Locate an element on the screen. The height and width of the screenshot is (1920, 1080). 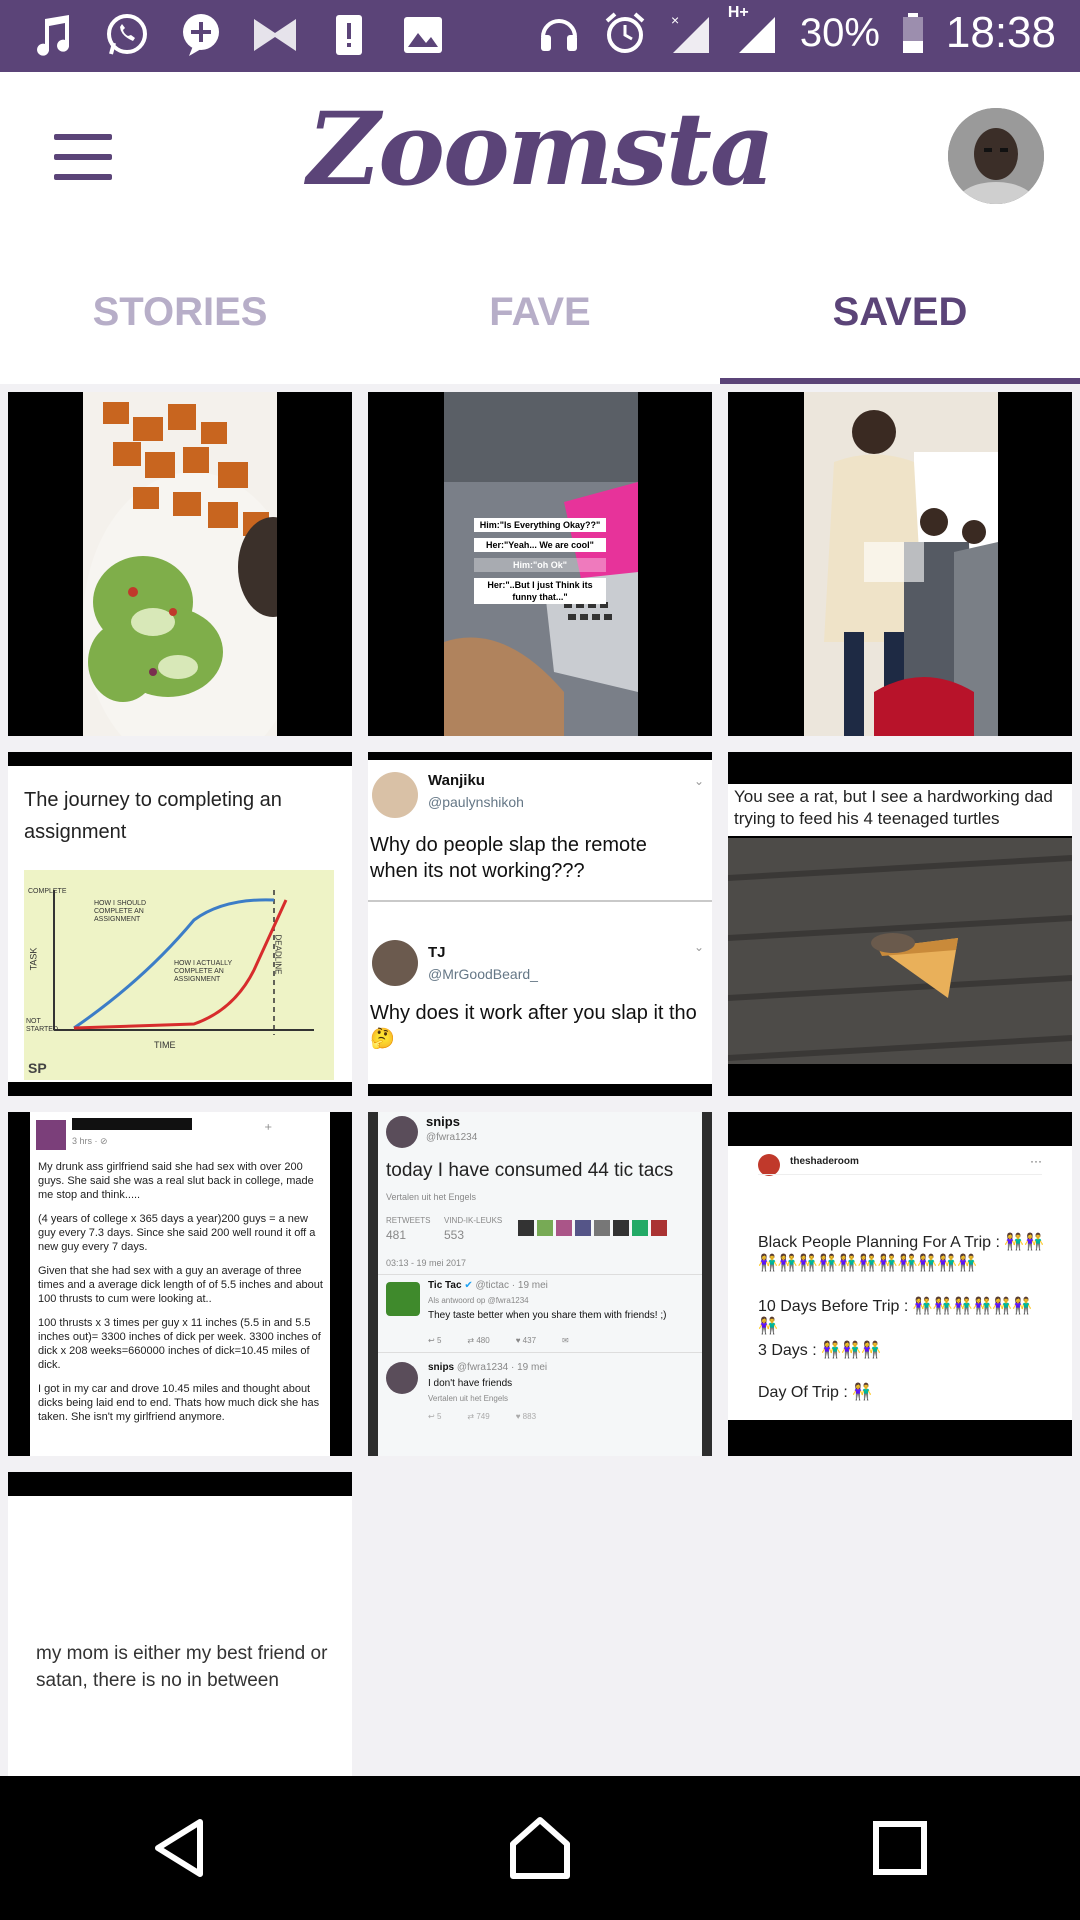
tab-fave: FAVE is located at coordinates (540, 313).